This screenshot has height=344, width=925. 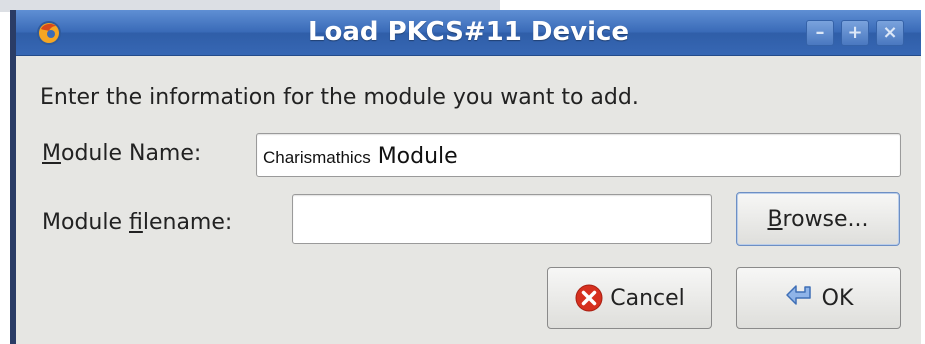 I want to click on close-window-button: ×, so click(x=890, y=33).